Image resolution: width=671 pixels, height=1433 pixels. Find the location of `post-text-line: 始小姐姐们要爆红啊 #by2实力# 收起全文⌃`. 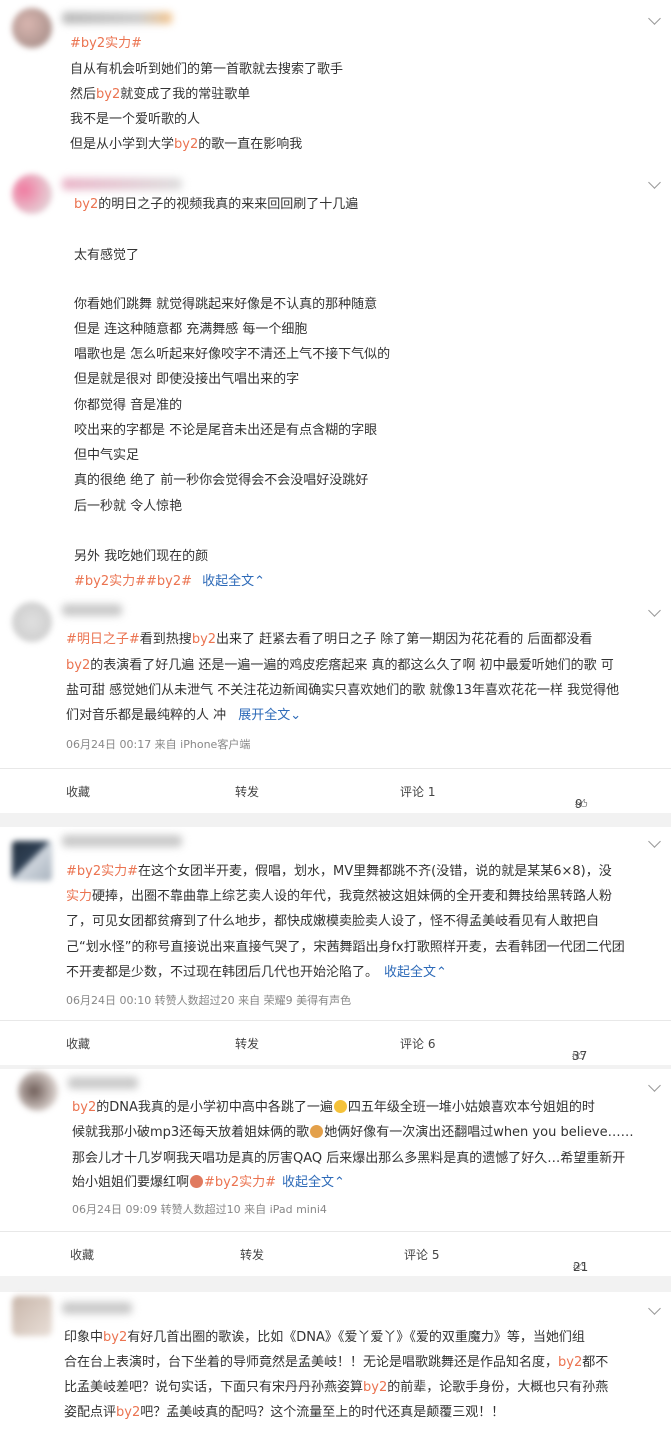

post-text-line: 始小姐姐们要爆红啊 #by2实力# 收起全文⌃ is located at coordinates (208, 1182).